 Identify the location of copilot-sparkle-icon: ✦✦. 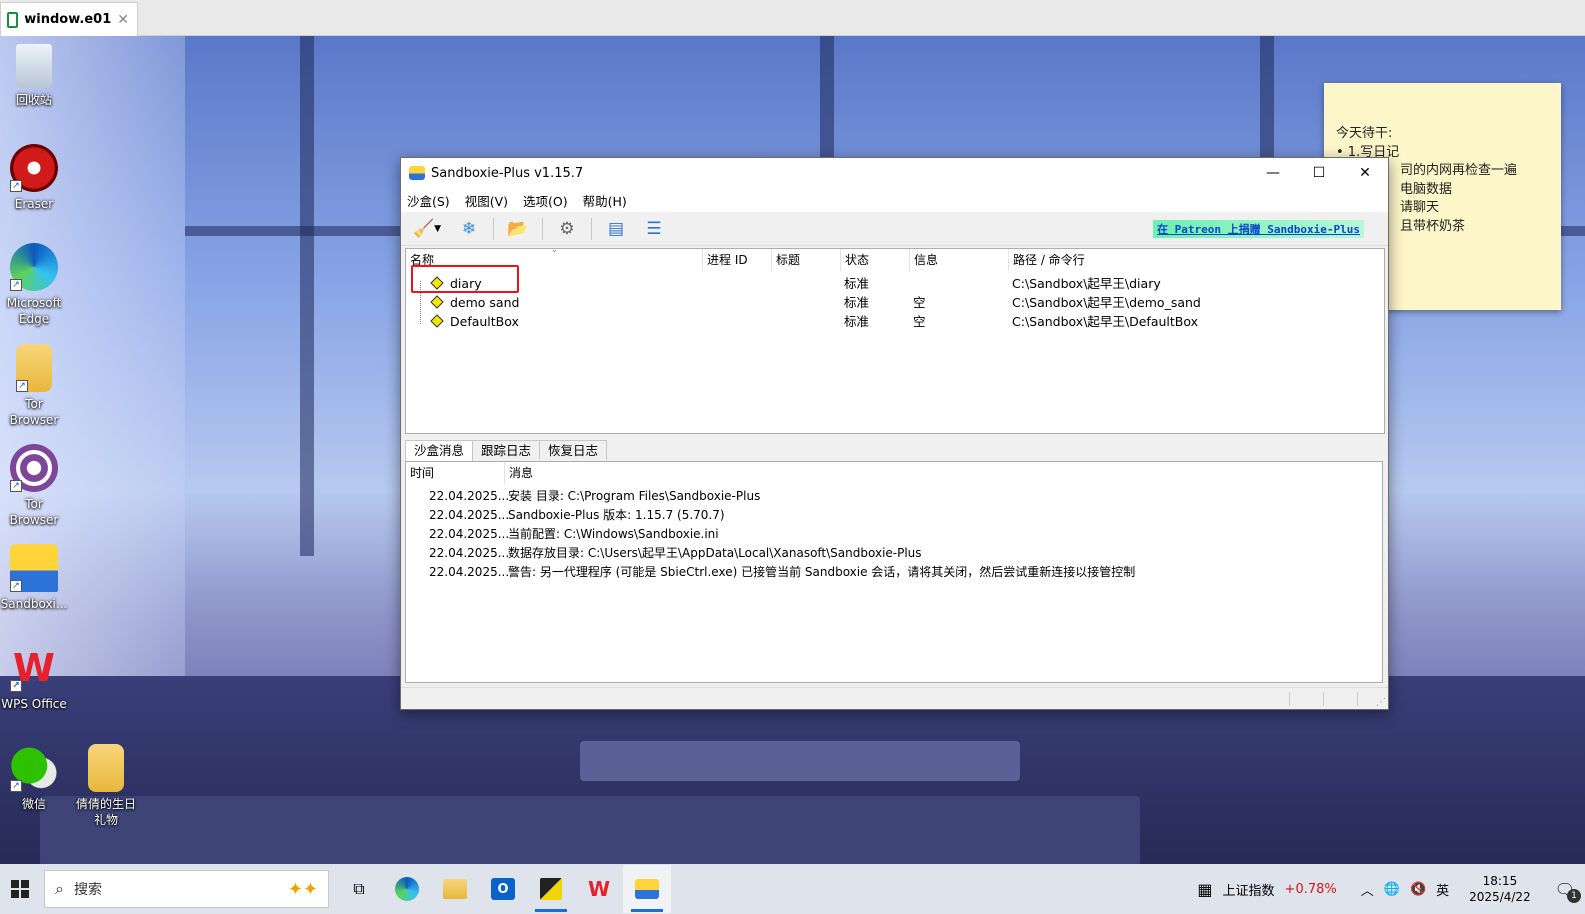
(303, 889).